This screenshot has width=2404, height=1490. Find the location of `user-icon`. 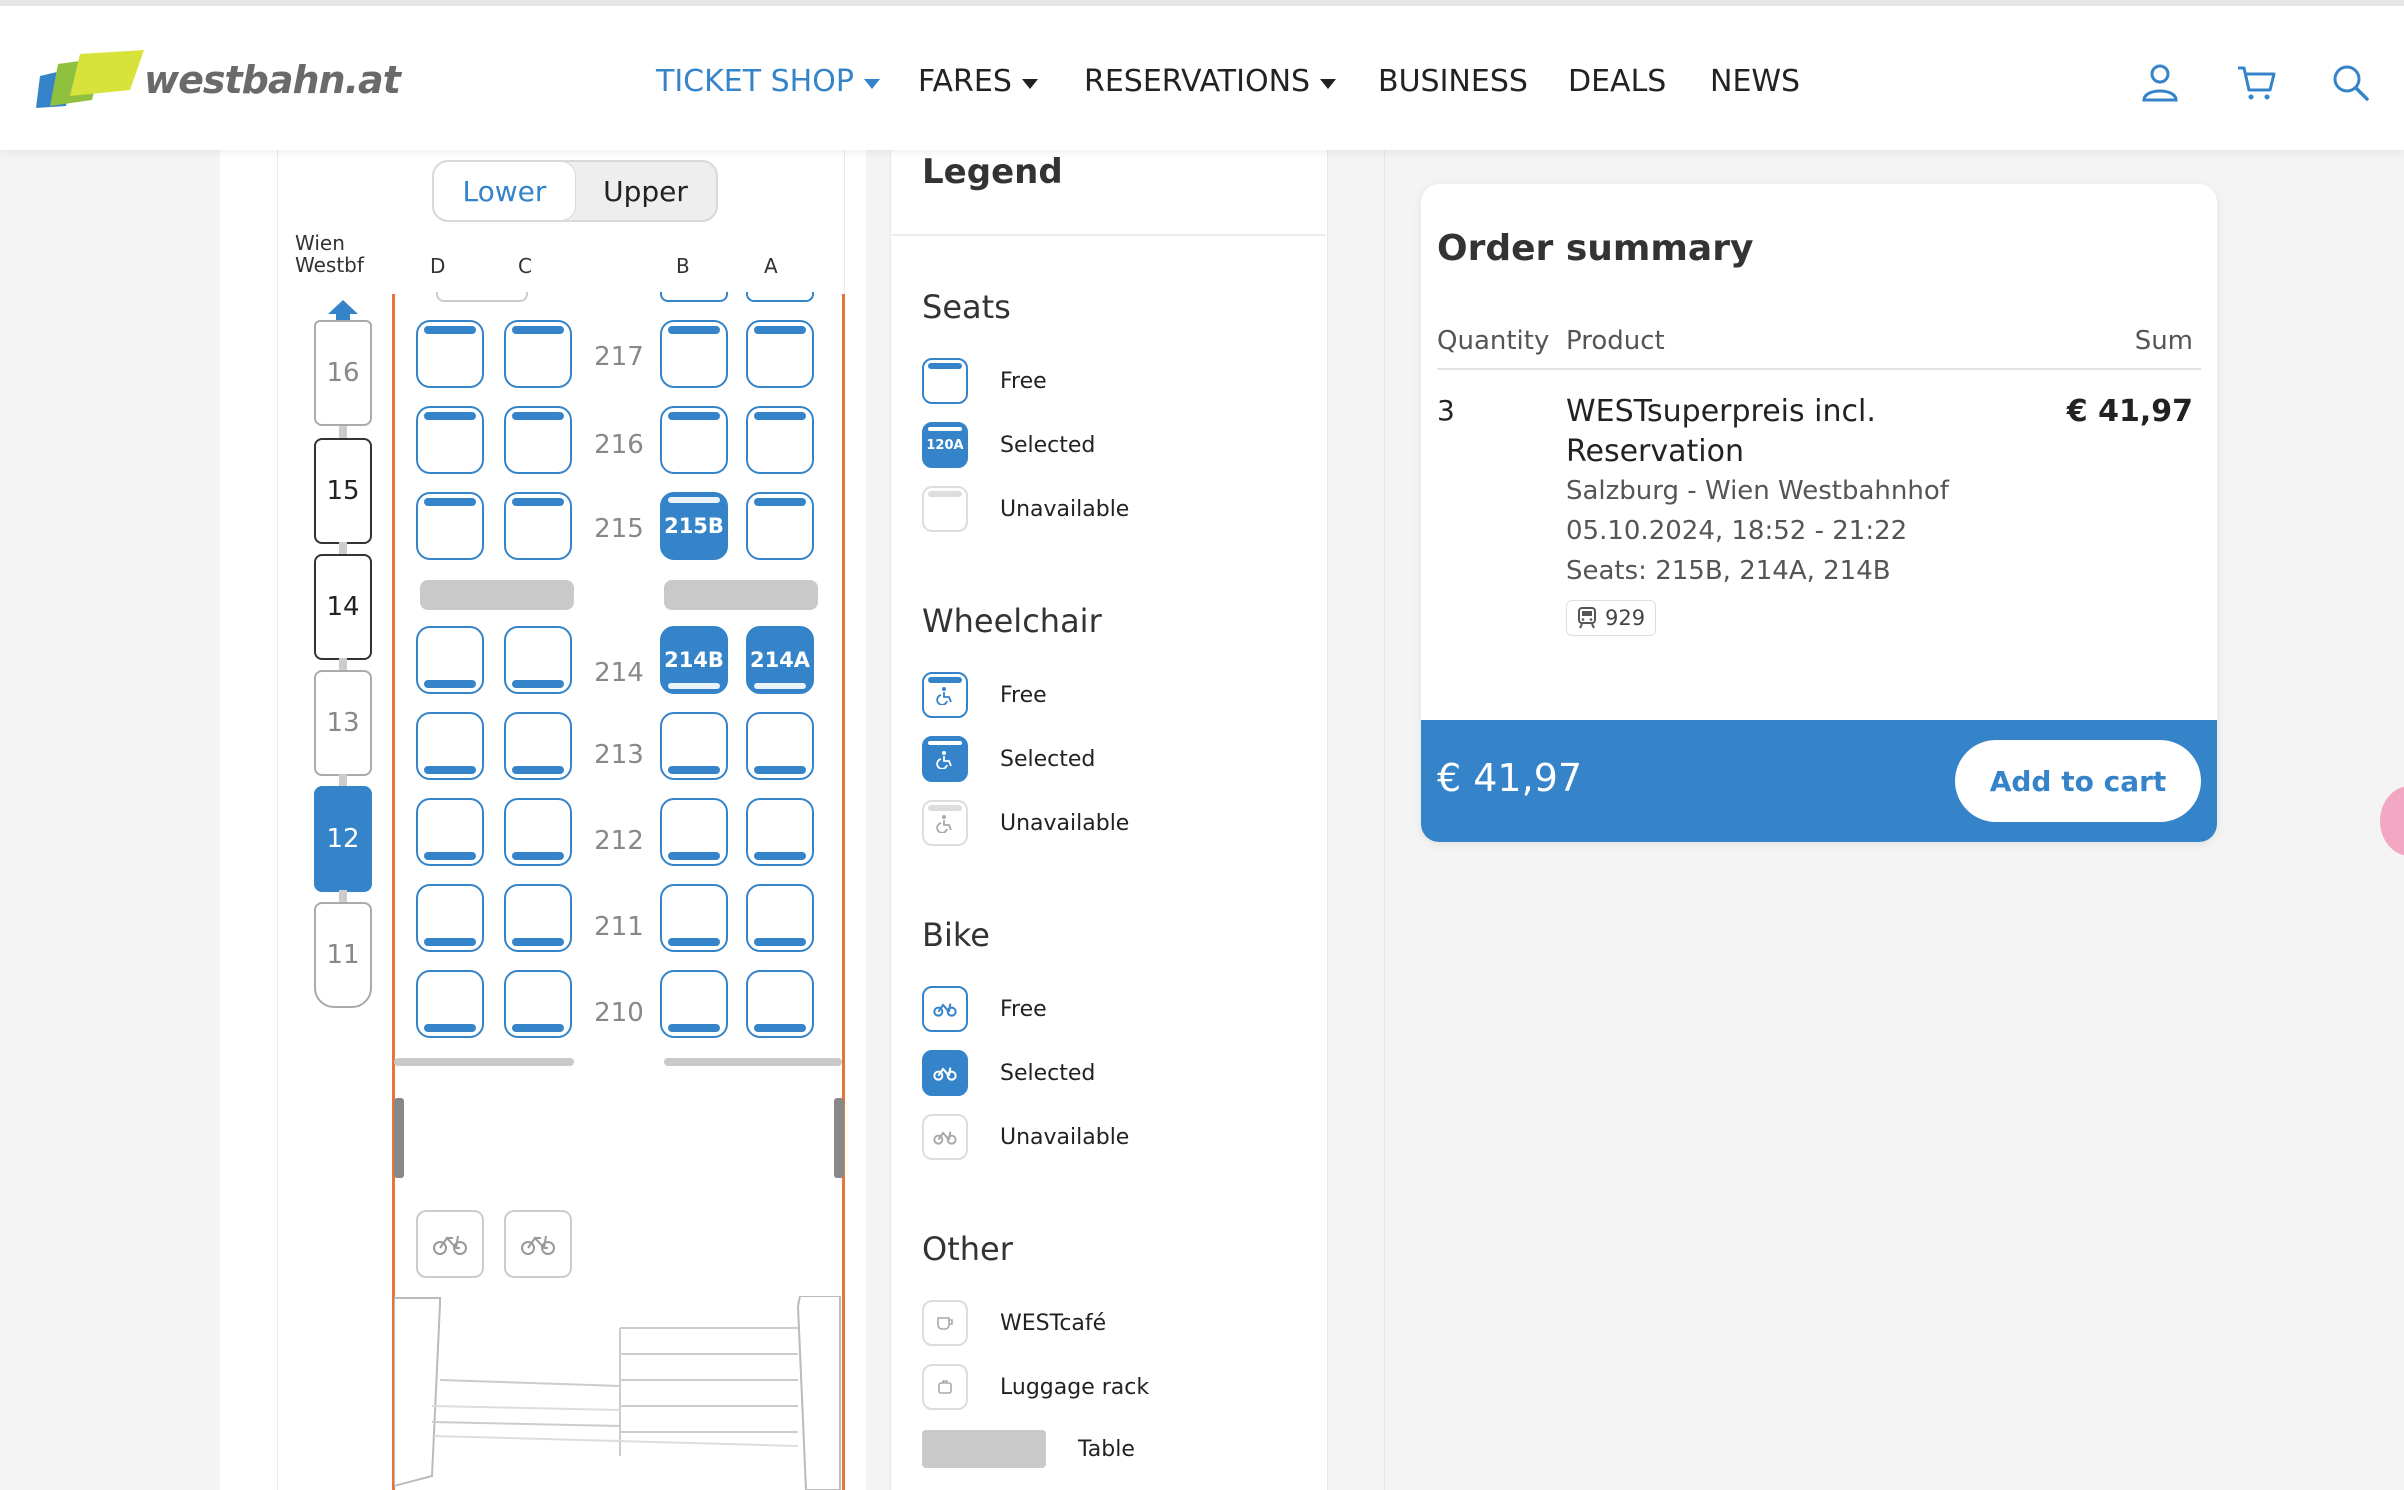

user-icon is located at coordinates (2160, 82).